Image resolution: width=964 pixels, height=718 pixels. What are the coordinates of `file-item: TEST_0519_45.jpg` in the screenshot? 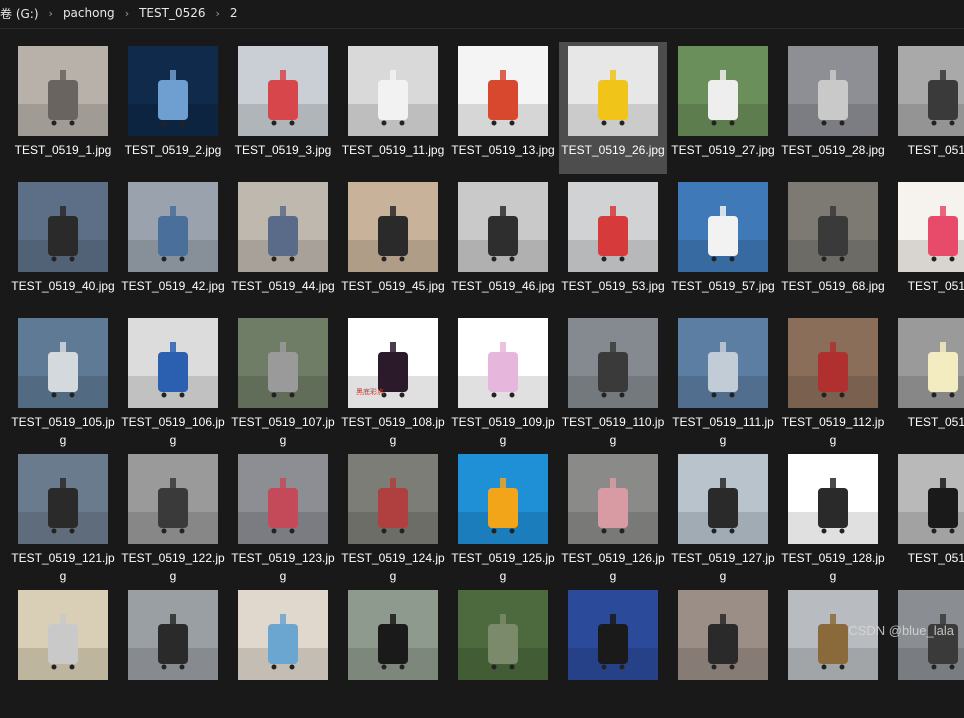 It's located at (393, 244).